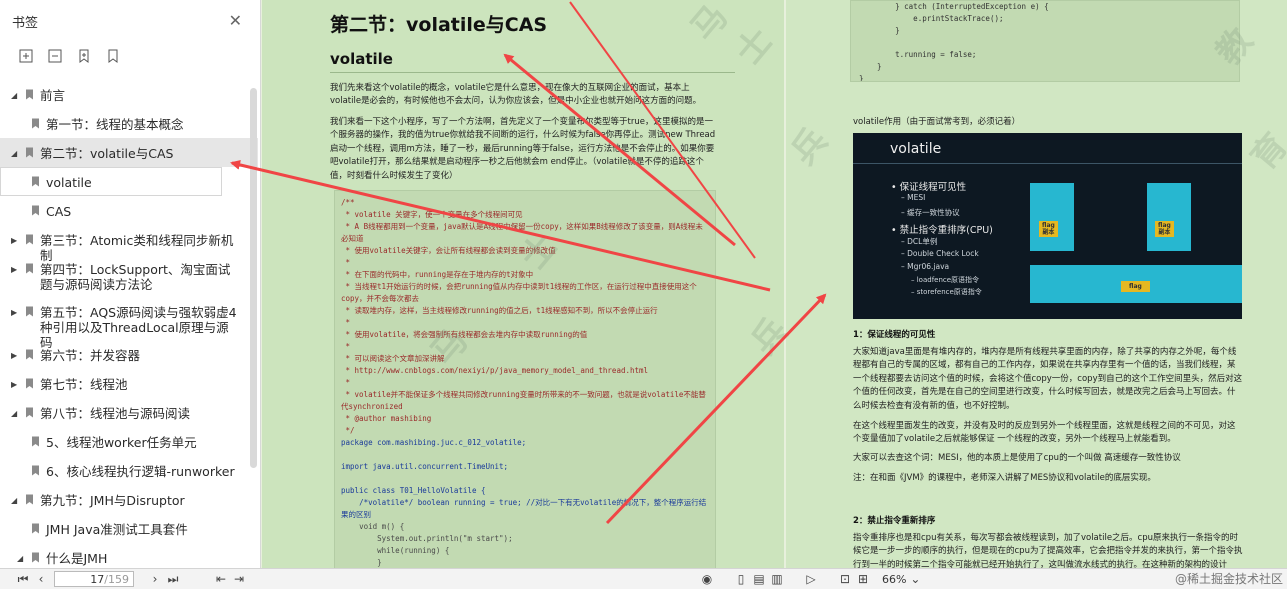 This screenshot has width=1287, height=589. Describe the element at coordinates (346, 382) in the screenshot. I see `code-line: *` at that location.